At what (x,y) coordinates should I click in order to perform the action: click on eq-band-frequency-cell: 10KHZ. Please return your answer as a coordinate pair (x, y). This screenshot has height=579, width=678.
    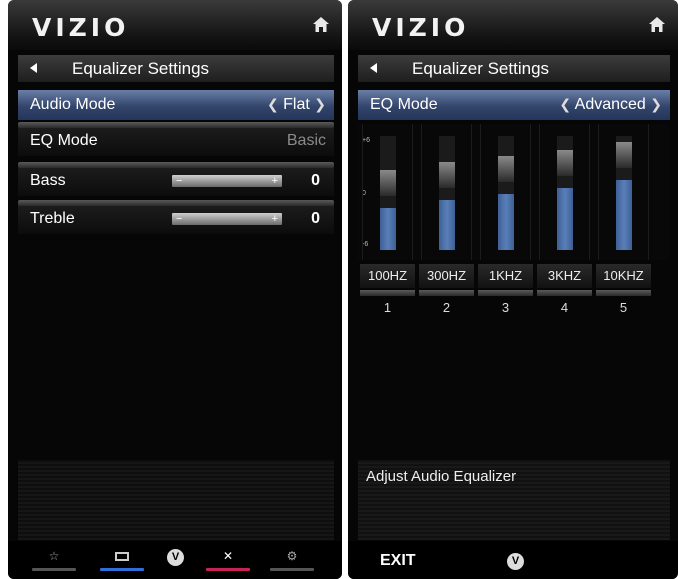
    Looking at the image, I should click on (623, 276).